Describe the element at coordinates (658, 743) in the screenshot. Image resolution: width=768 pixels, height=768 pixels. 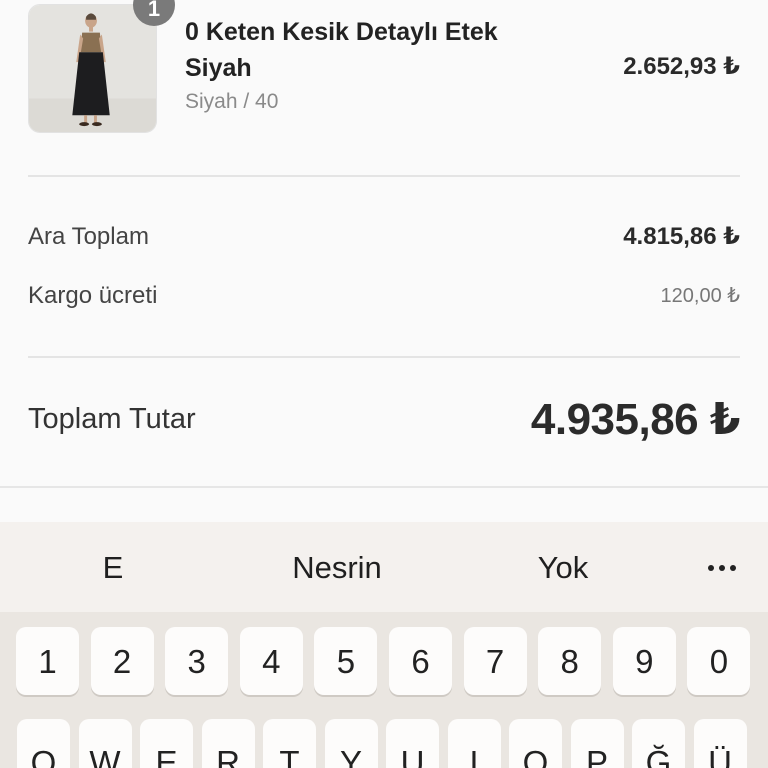
I see `key-ğ: Ğ` at that location.